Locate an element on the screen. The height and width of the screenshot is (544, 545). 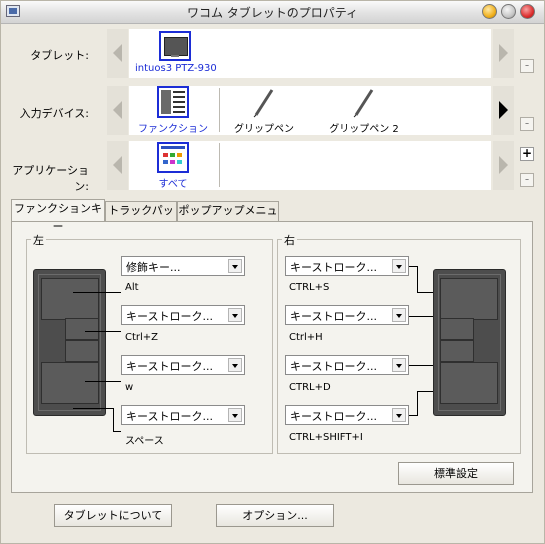
tablet-icon is located at coordinates (175, 46).